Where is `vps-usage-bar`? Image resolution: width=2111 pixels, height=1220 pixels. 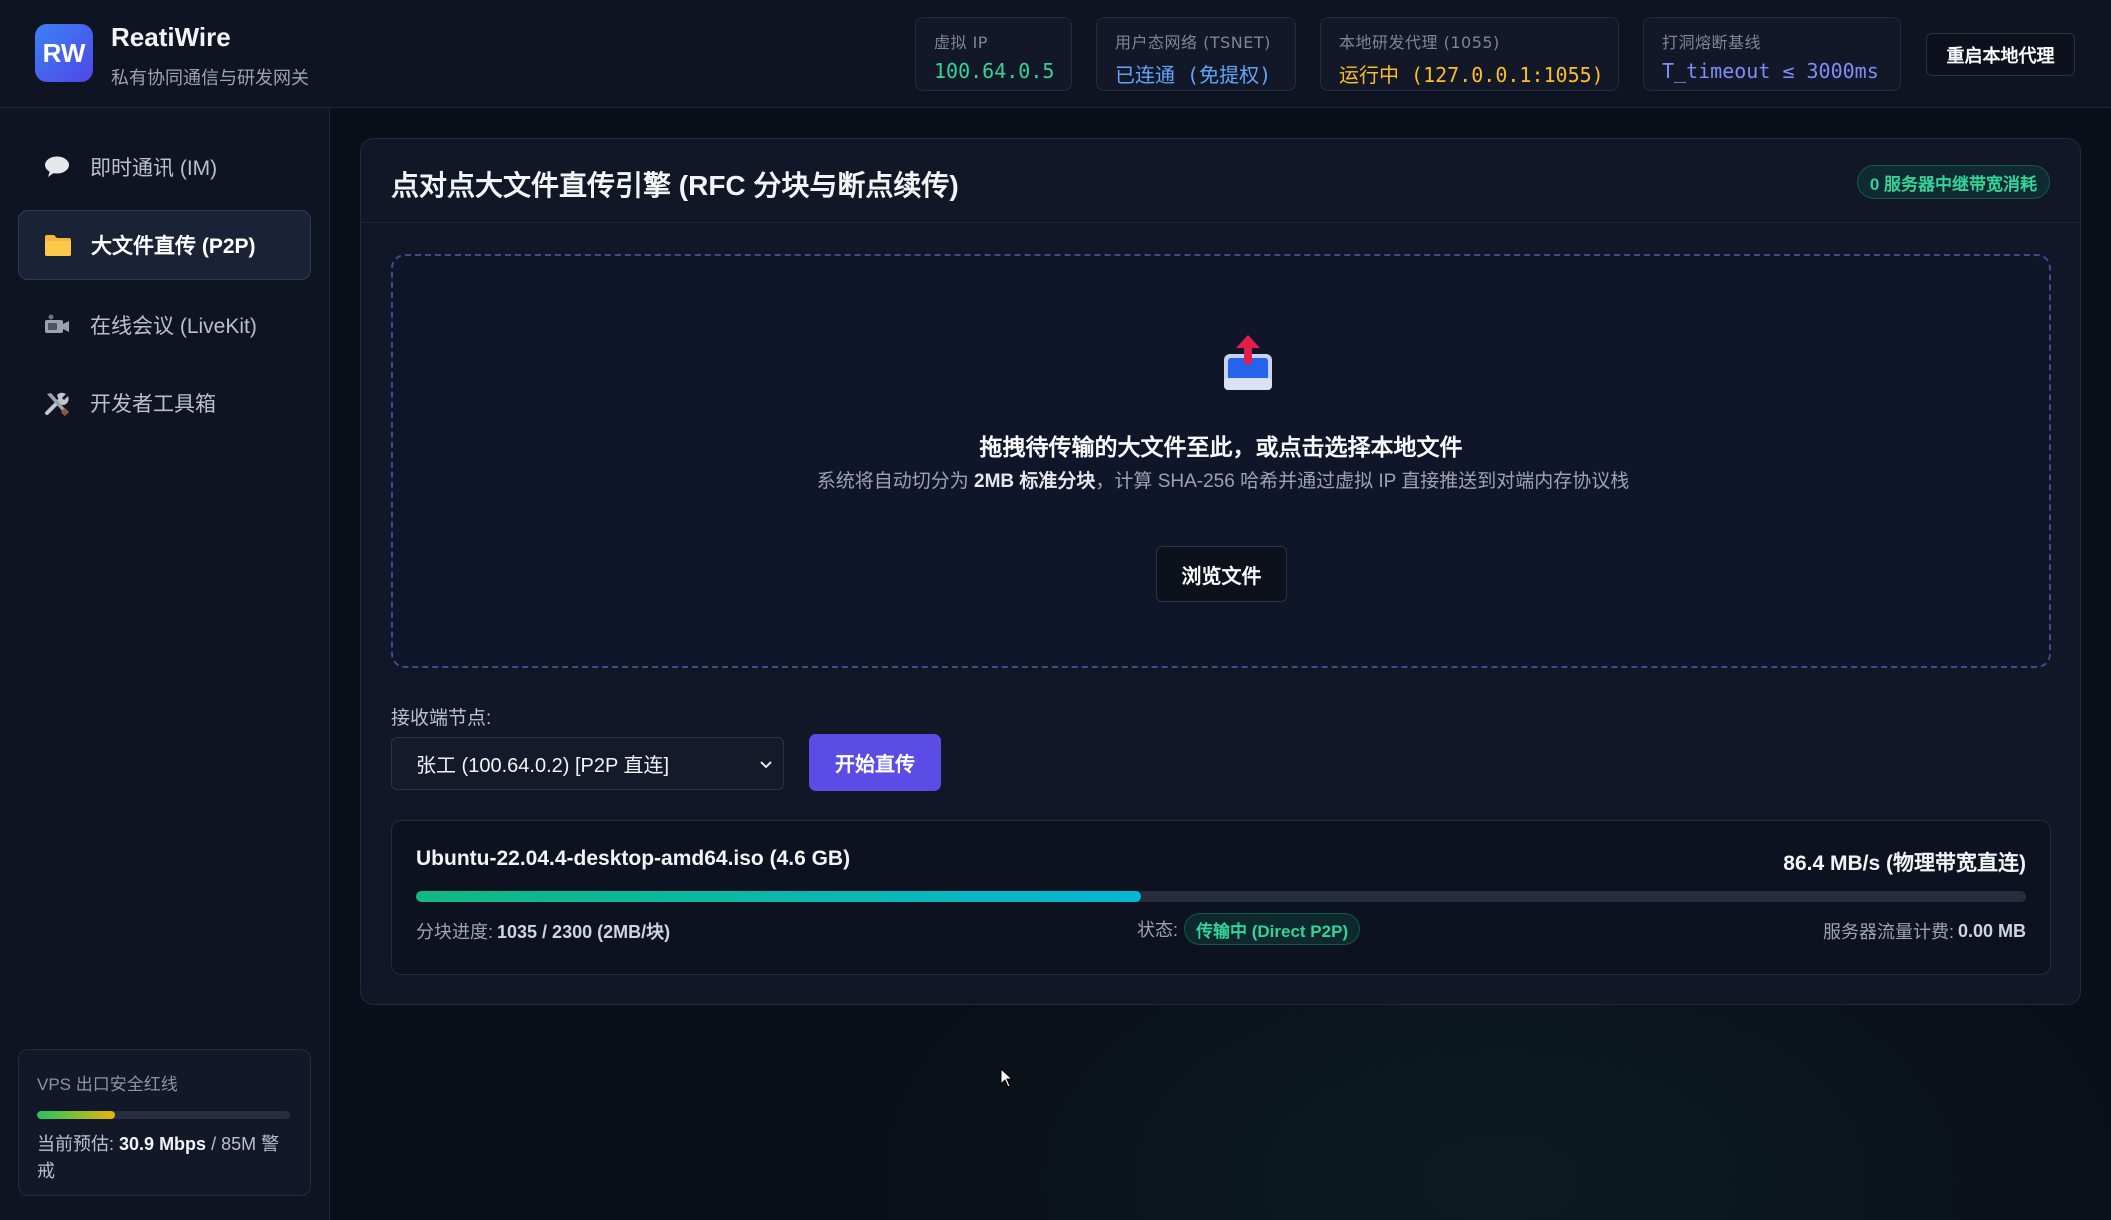
vps-usage-bar is located at coordinates (163, 1115).